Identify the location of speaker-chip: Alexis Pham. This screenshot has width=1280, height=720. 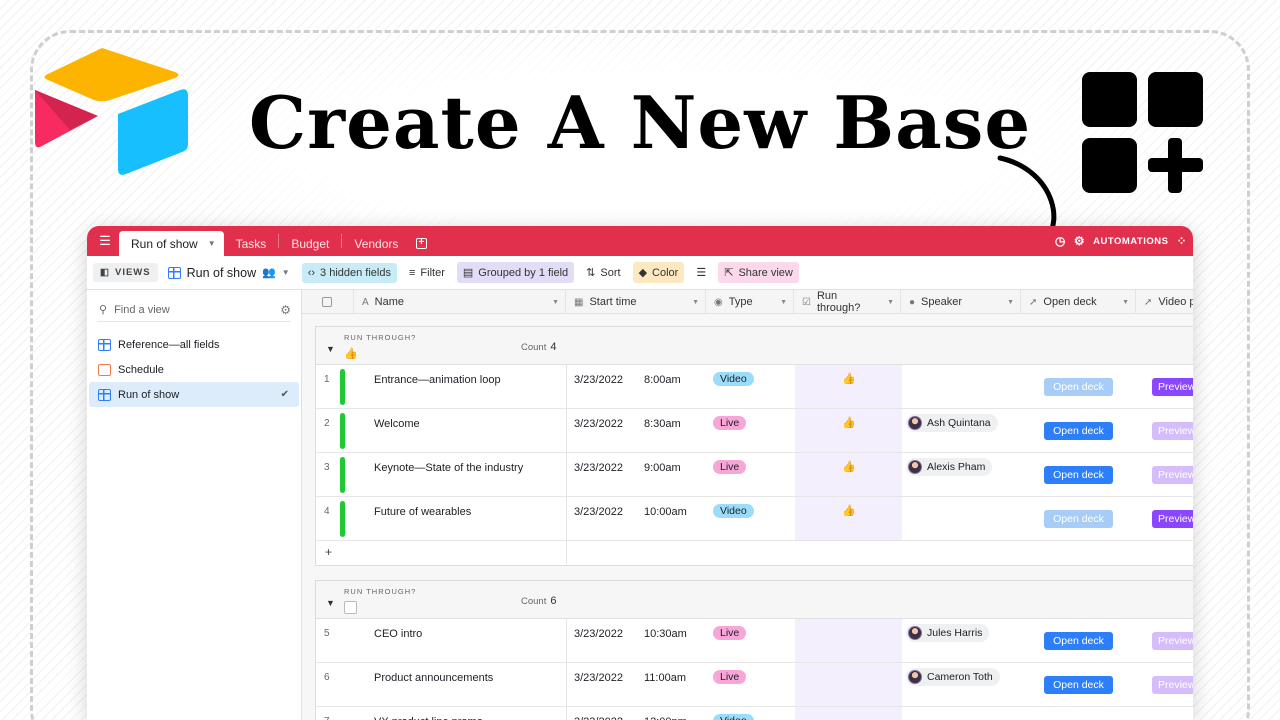
(949, 467).